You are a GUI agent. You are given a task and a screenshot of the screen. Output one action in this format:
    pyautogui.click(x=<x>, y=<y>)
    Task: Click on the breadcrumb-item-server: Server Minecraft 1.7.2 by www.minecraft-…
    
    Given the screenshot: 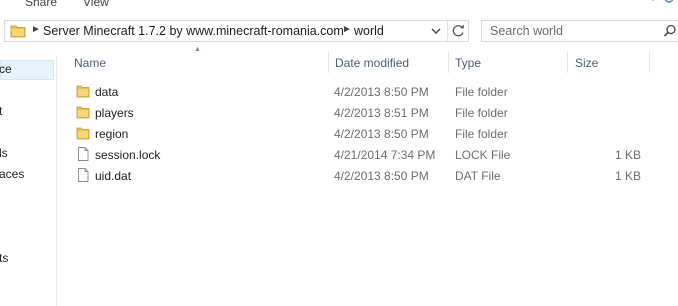 What is the action you would take?
    pyautogui.click(x=193, y=31)
    